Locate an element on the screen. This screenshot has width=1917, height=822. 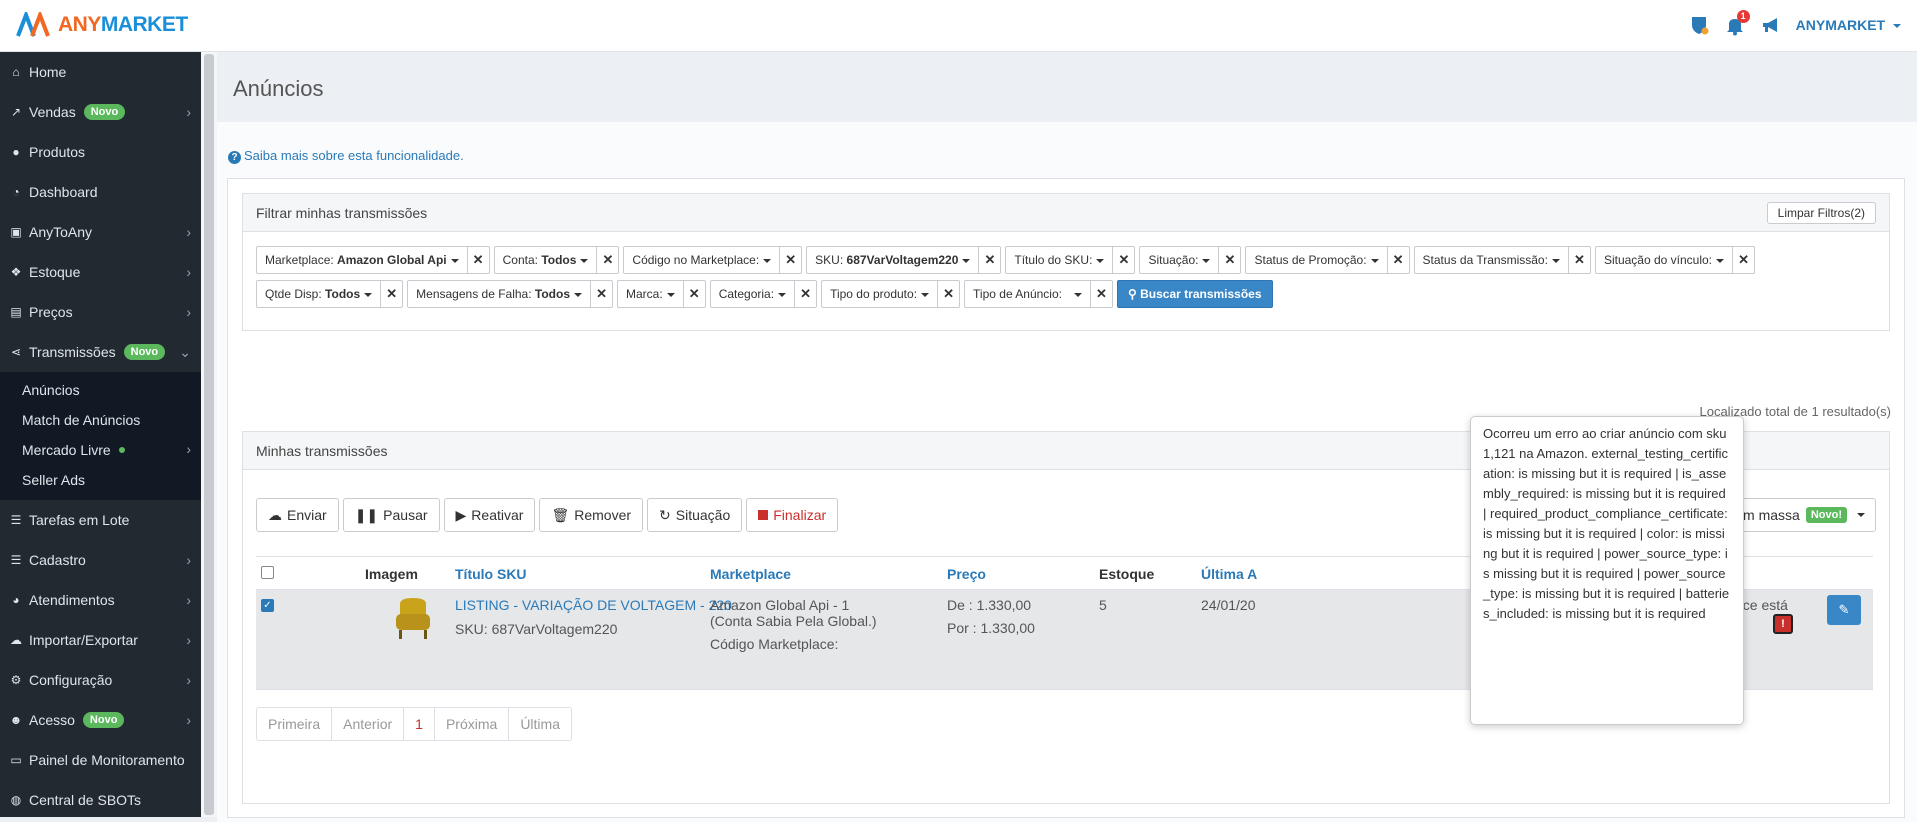
sidebar-item-cadastro: ☰ Cadastro › is located at coordinates (100, 560).